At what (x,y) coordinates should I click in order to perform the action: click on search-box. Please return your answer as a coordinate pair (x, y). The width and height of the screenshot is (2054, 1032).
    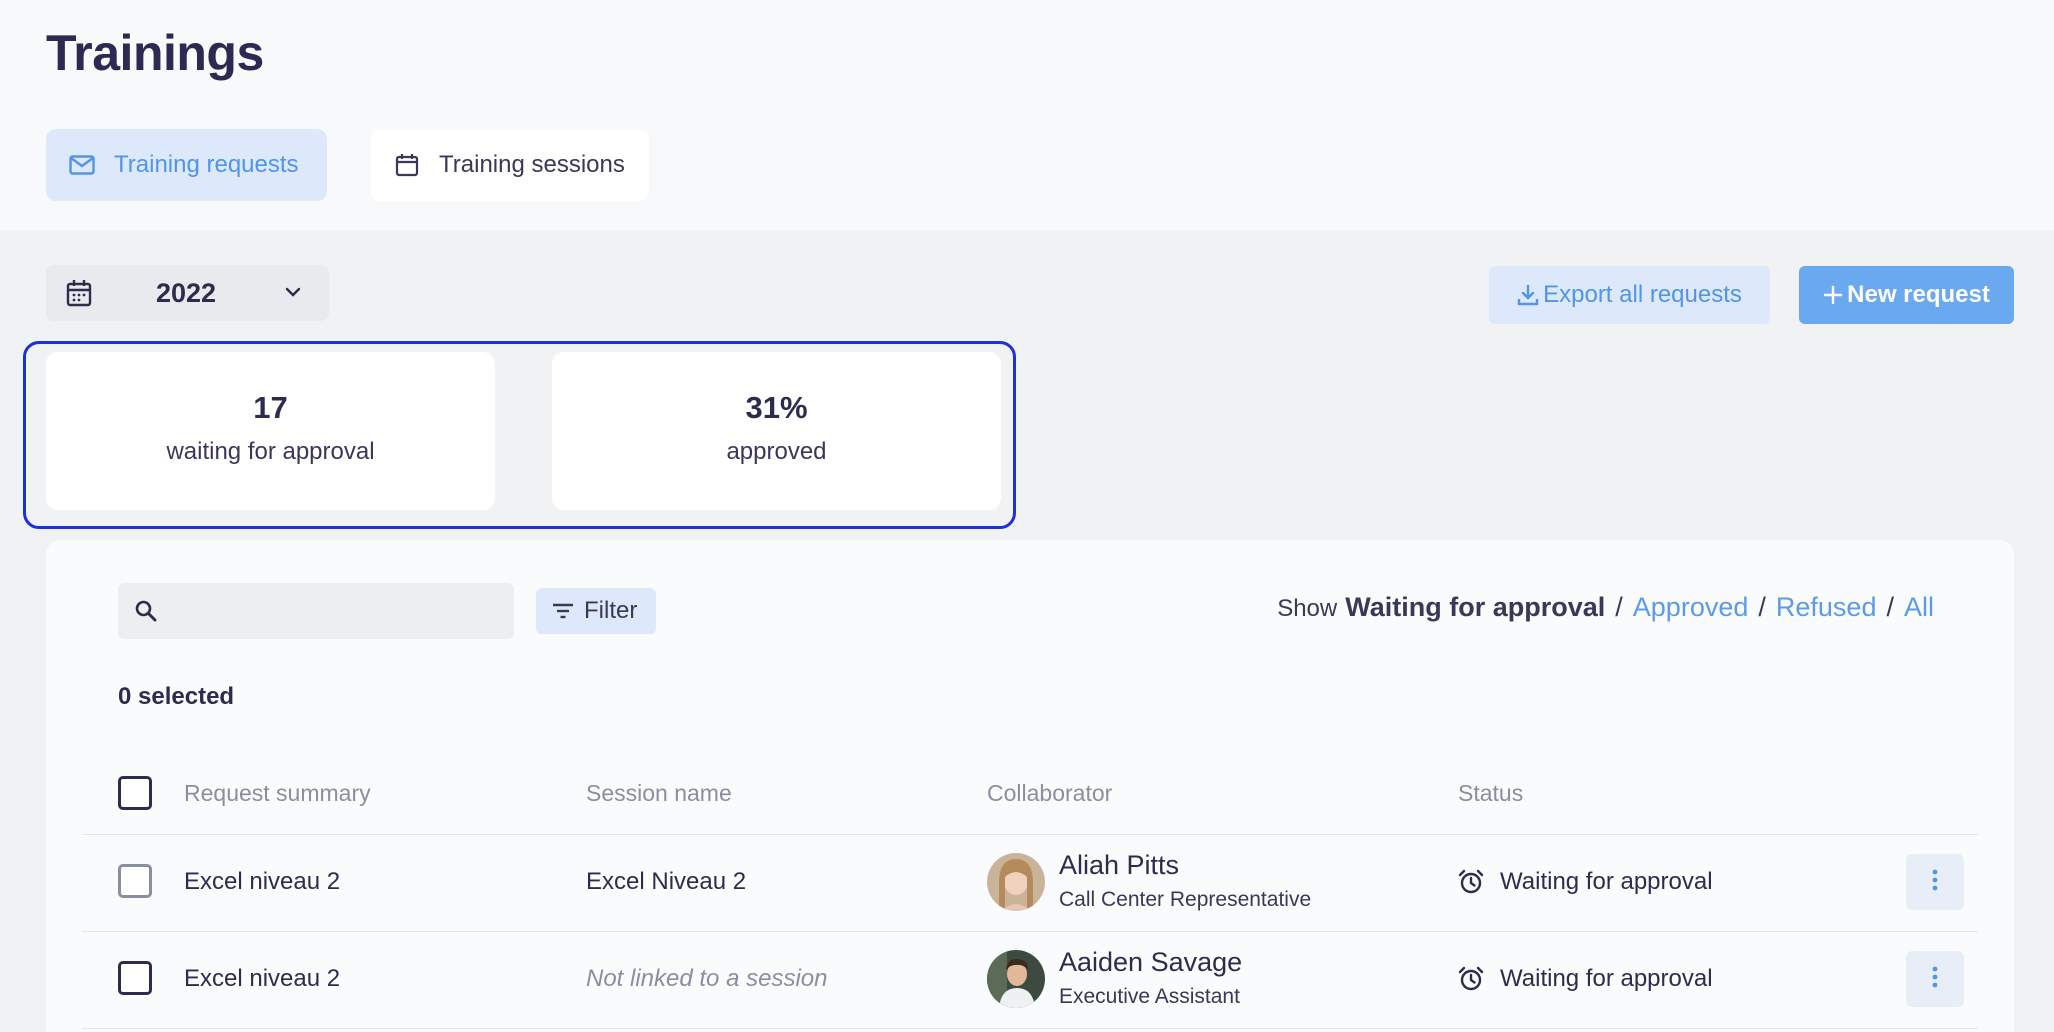
    Looking at the image, I should click on (316, 611).